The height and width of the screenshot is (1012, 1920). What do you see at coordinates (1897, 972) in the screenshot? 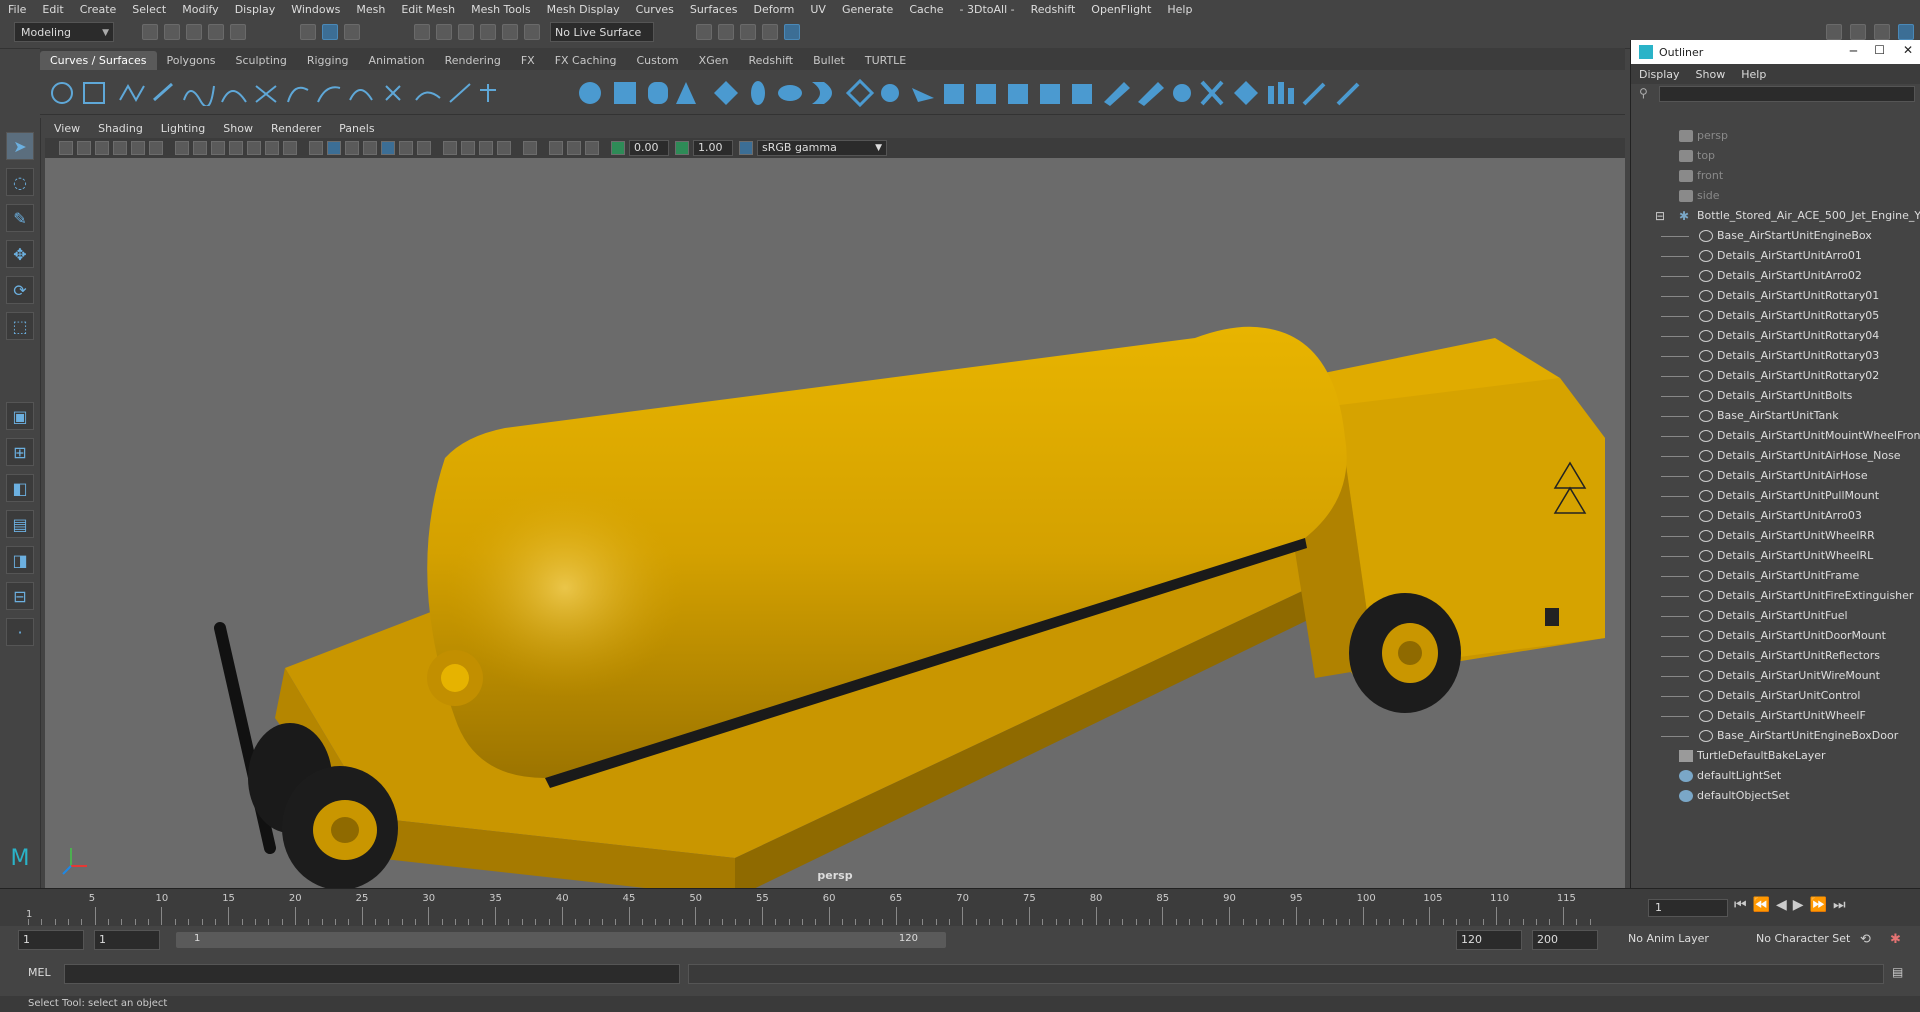
I see `script-editor-icon: ▤` at bounding box center [1897, 972].